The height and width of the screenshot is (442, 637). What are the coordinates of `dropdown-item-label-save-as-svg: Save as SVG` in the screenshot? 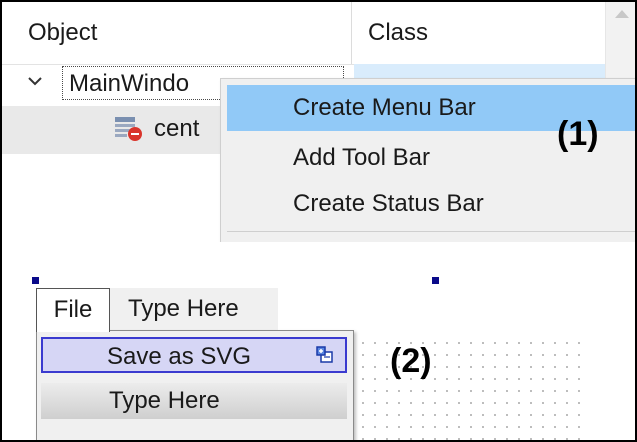 It's located at (179, 356).